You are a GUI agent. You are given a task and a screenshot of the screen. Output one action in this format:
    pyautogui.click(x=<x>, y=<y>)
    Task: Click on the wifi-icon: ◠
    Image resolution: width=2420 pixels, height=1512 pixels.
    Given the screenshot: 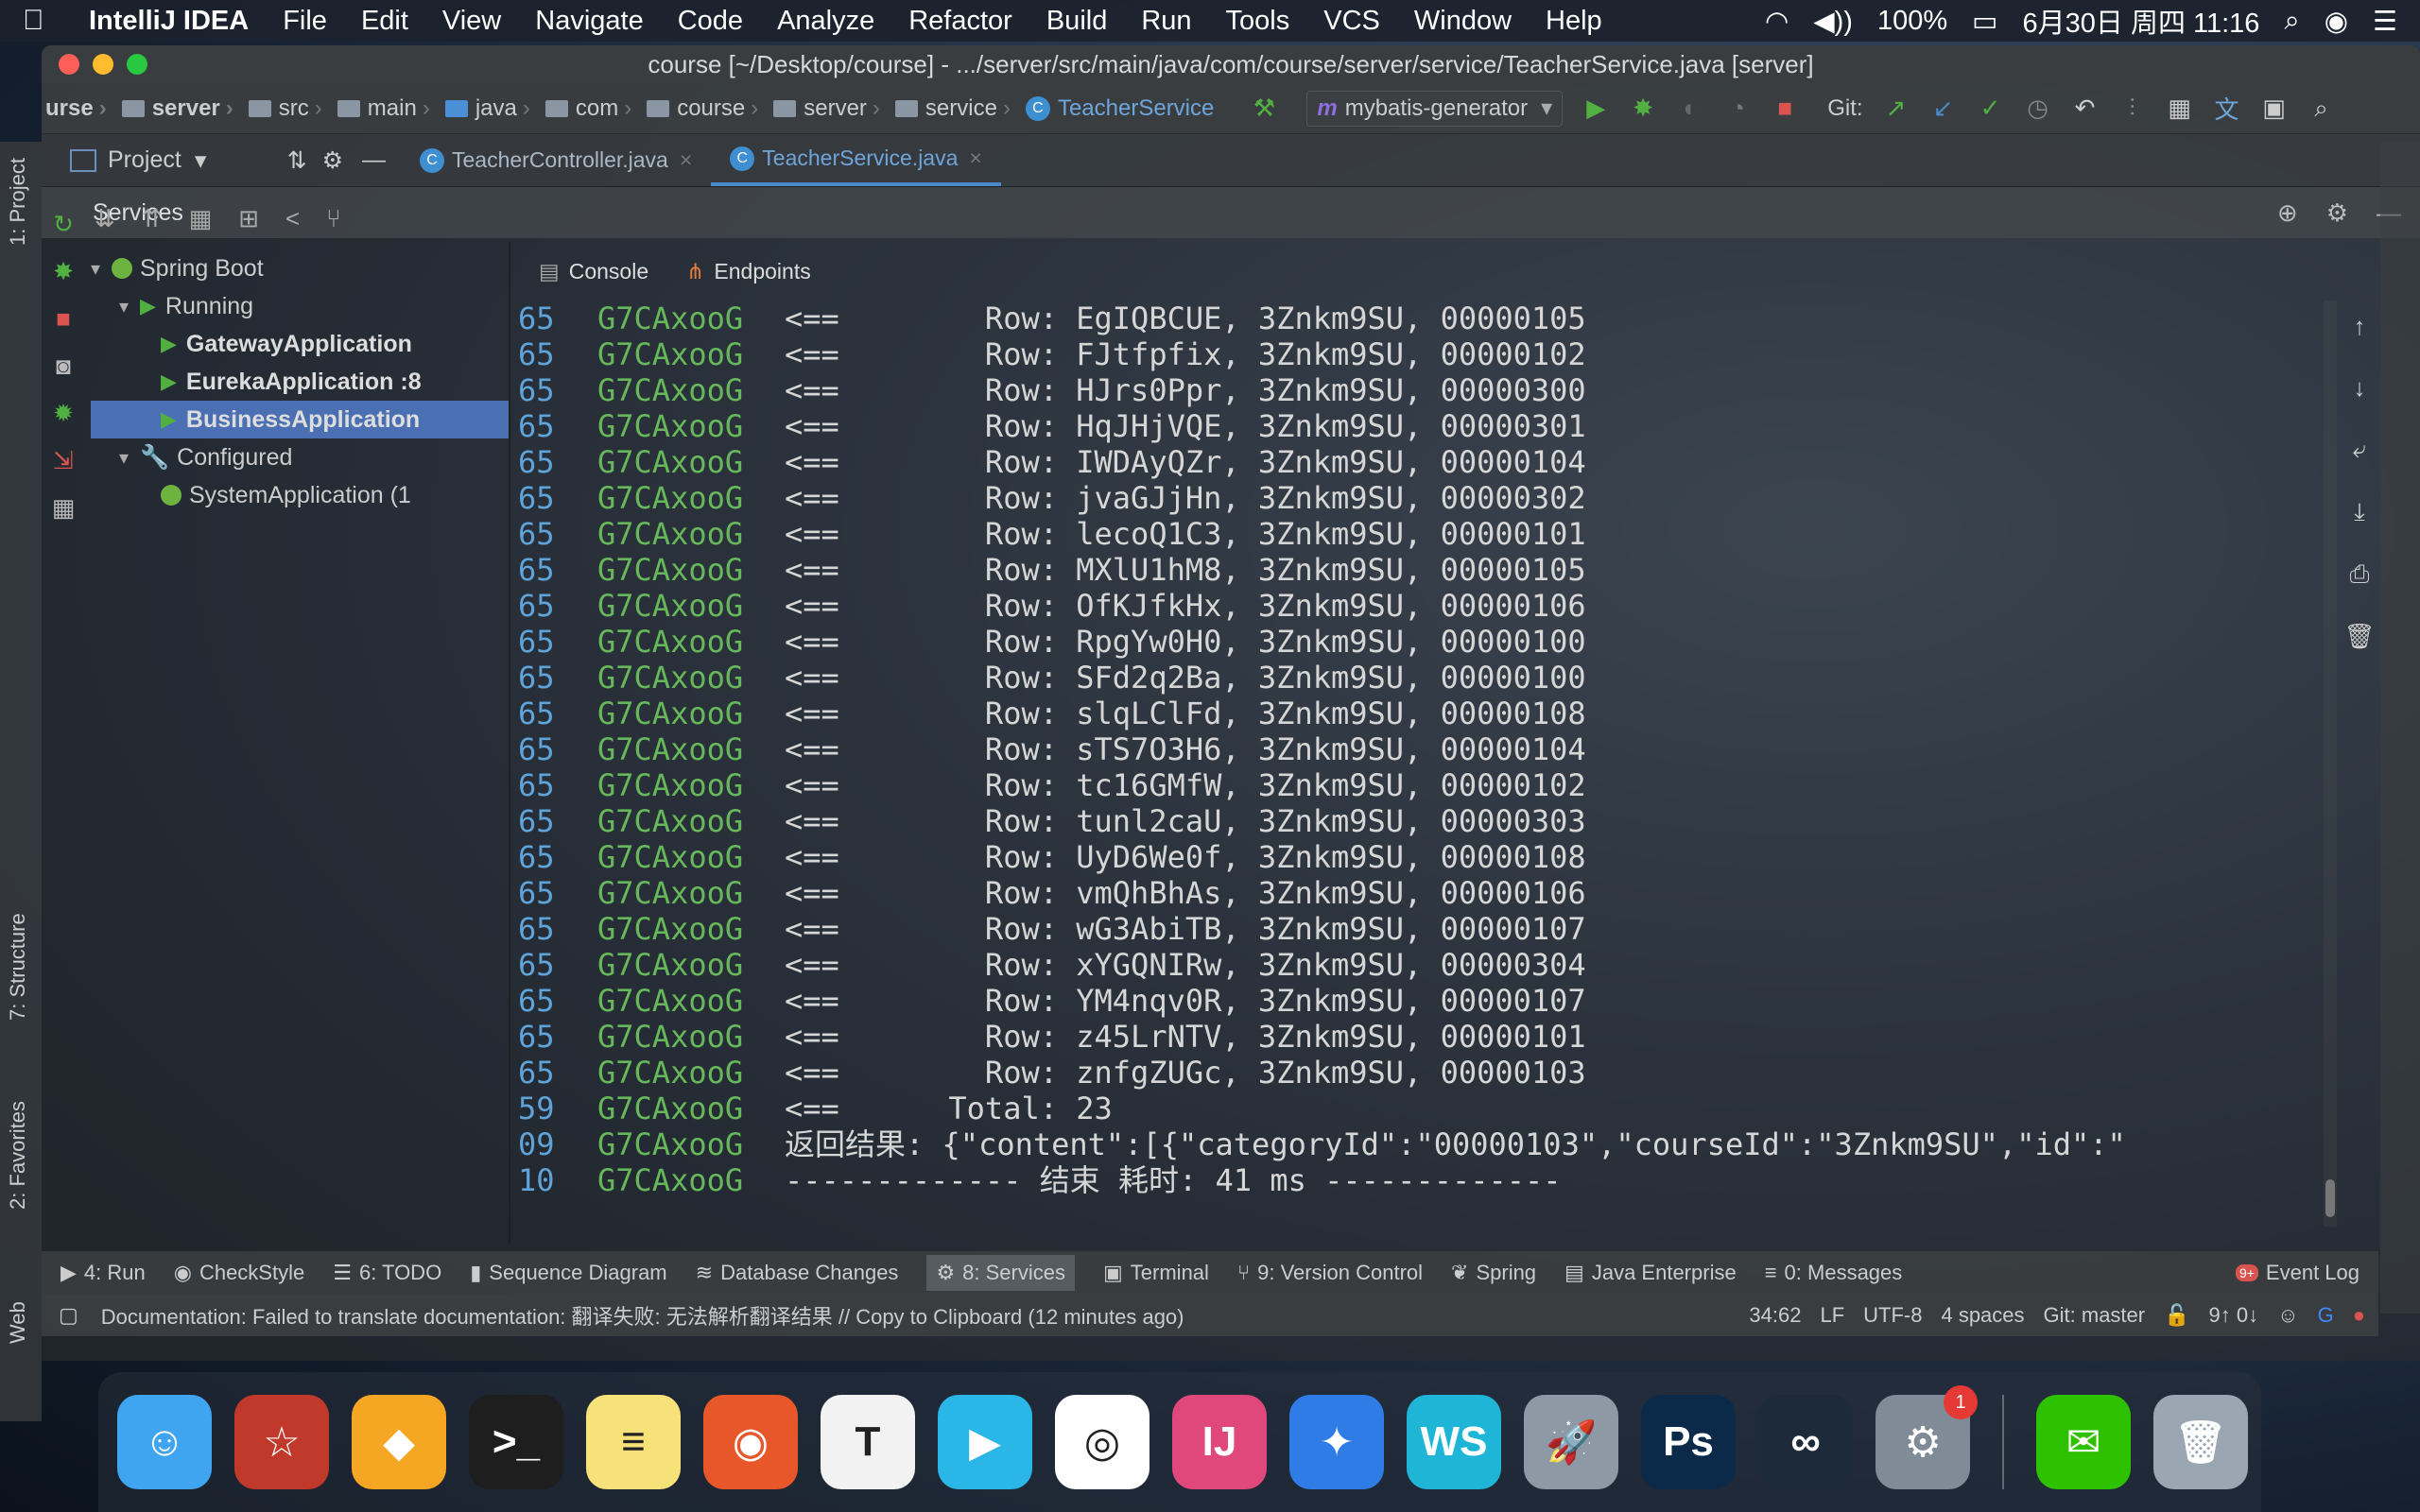 What is the action you would take?
    pyautogui.click(x=1777, y=21)
    